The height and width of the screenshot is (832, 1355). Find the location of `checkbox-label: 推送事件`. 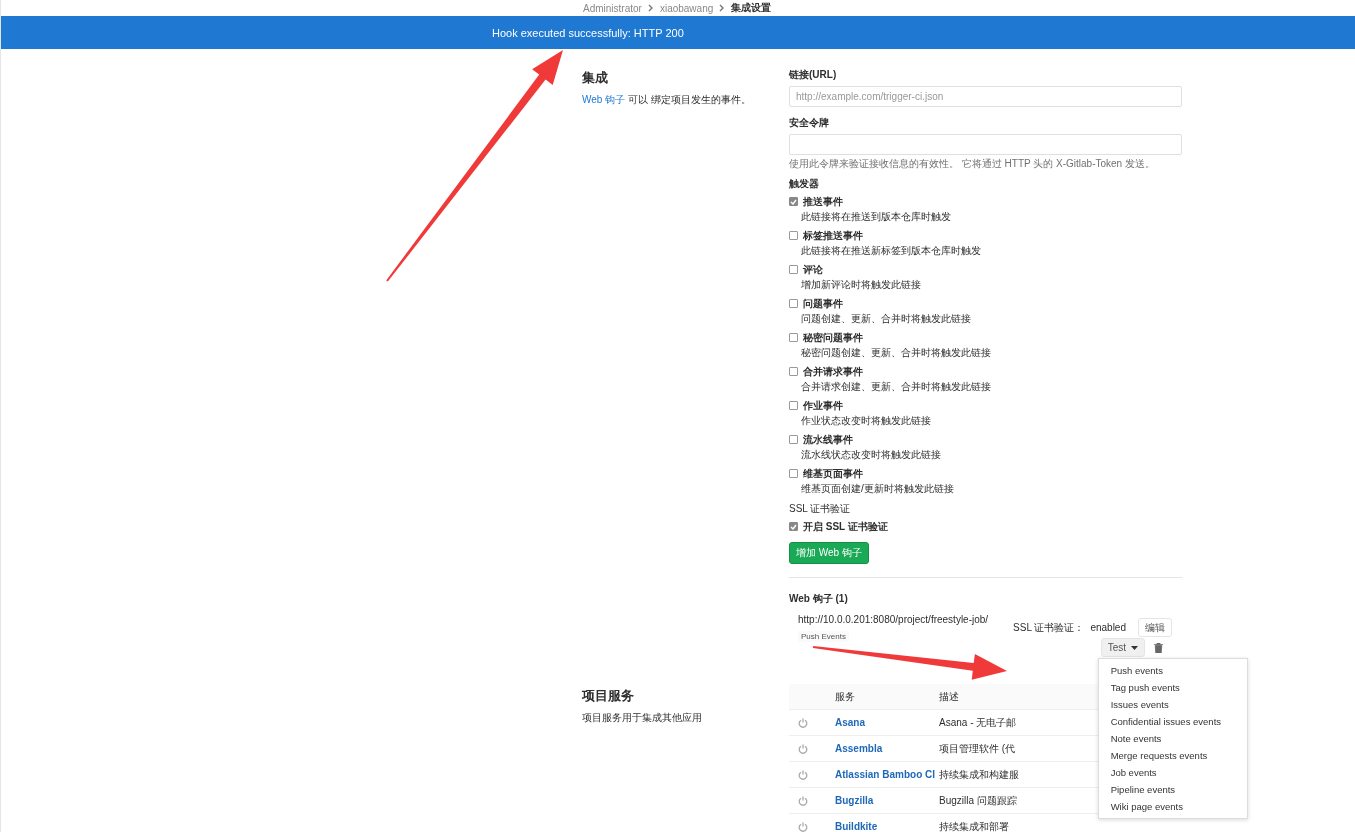

checkbox-label: 推送事件 is located at coordinates (823, 201).